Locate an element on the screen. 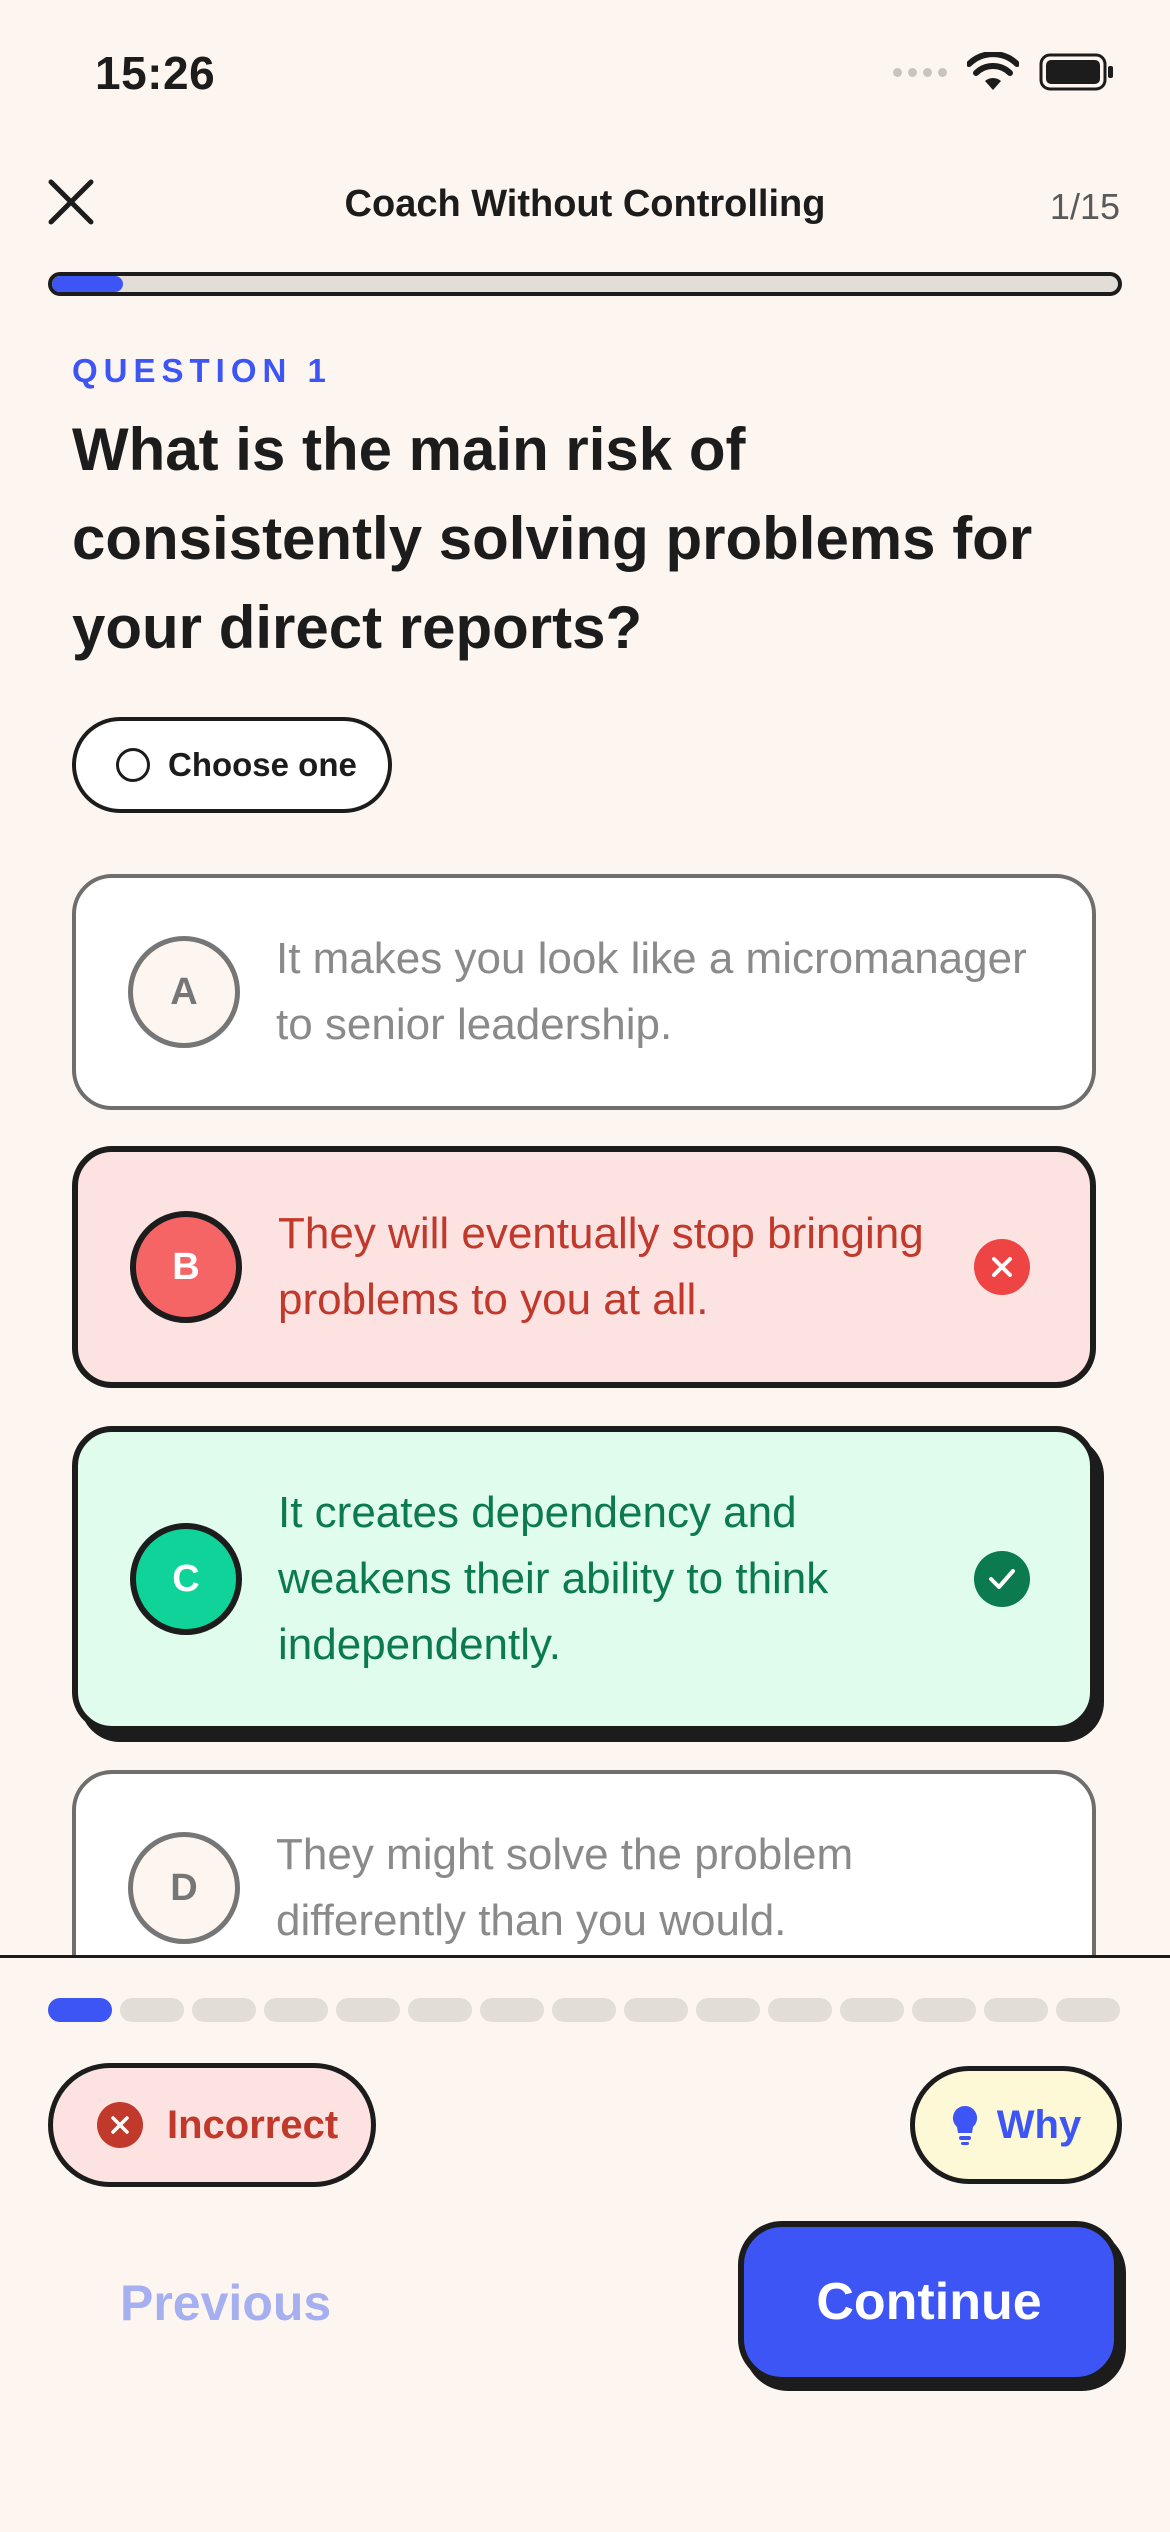 This screenshot has height=2532, width=1170. correct-check-icon is located at coordinates (1002, 1579).